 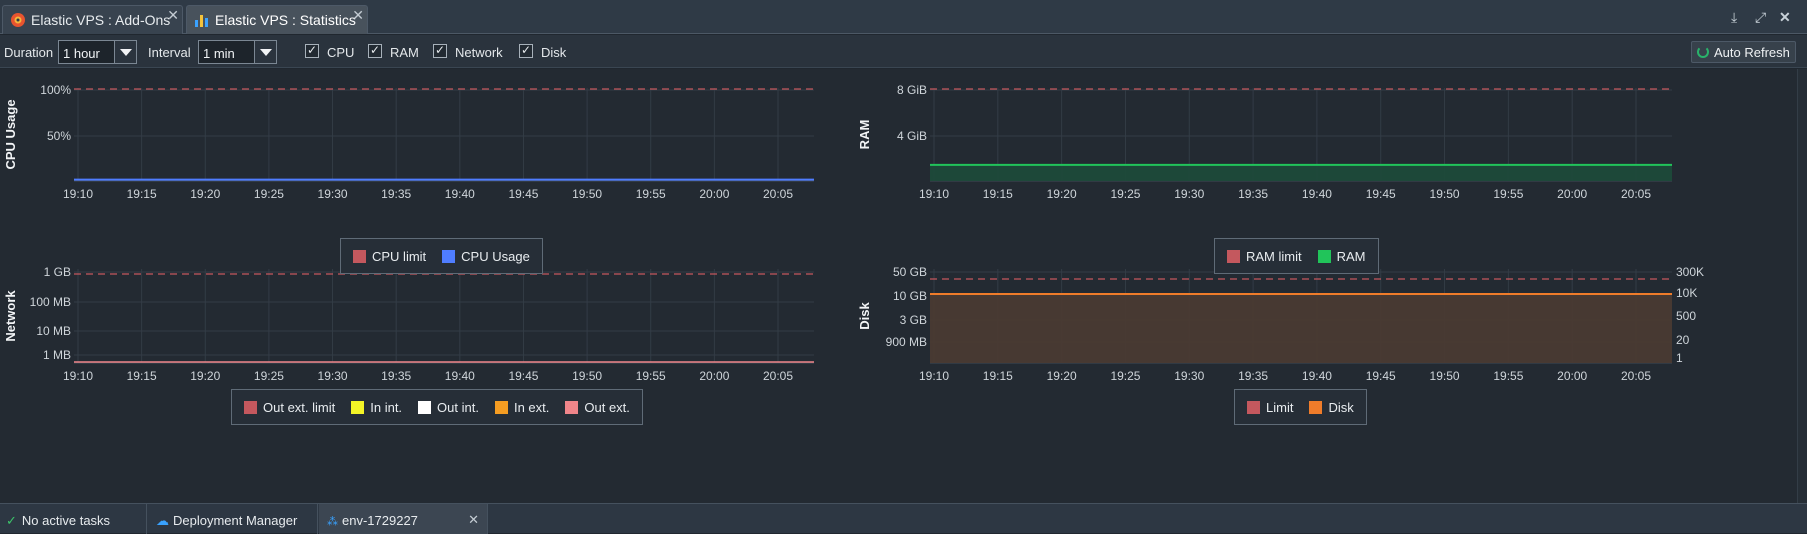 What do you see at coordinates (55, 90) in the screenshot?
I see `y-tick-label: 100%` at bounding box center [55, 90].